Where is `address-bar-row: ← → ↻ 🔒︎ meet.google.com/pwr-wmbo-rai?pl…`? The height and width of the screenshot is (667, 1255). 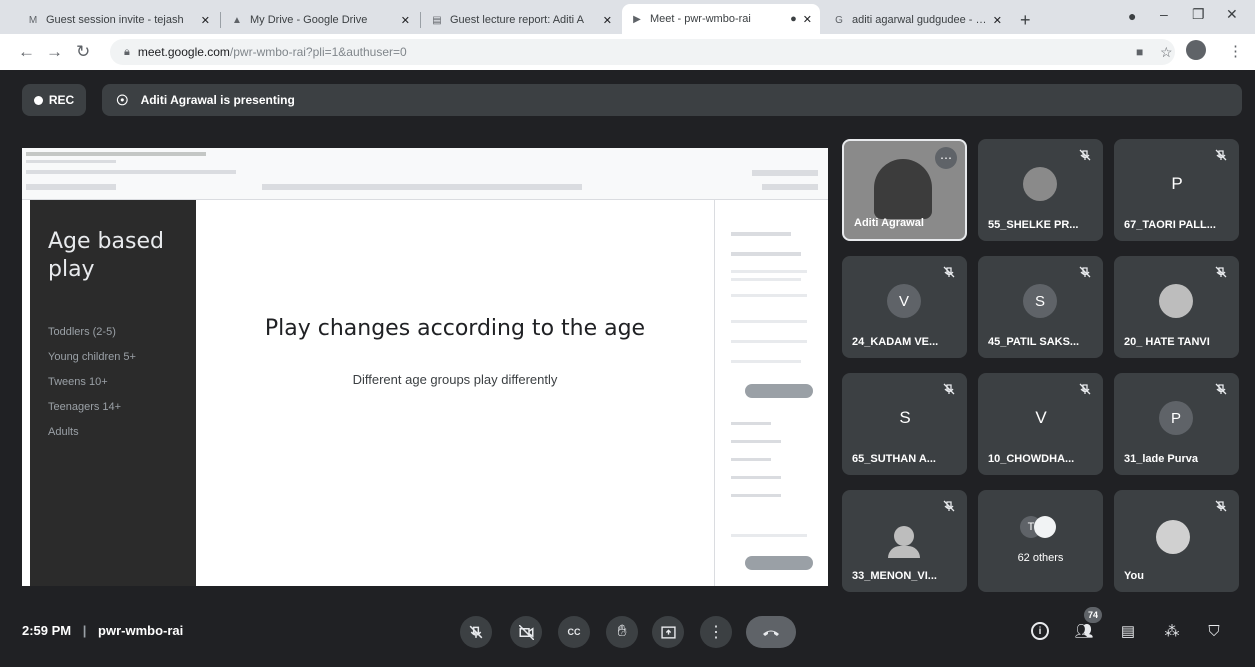
address-bar-row: ← → ↻ 🔒︎ meet.google.com/pwr-wmbo-rai?pl… is located at coordinates (627, 52).